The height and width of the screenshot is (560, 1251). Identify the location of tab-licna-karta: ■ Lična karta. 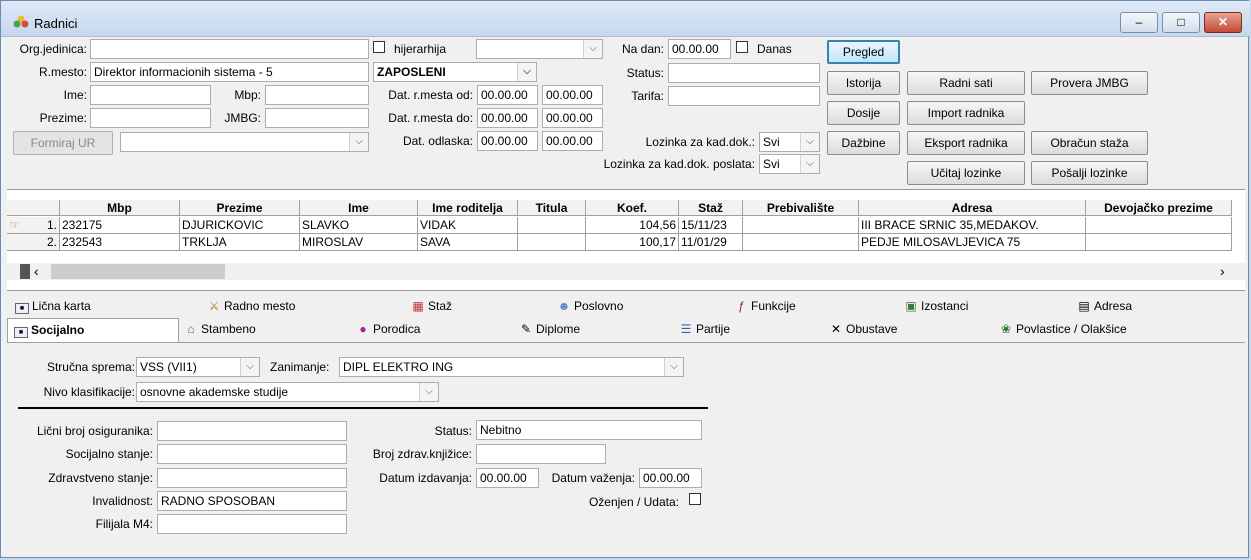
(53, 306).